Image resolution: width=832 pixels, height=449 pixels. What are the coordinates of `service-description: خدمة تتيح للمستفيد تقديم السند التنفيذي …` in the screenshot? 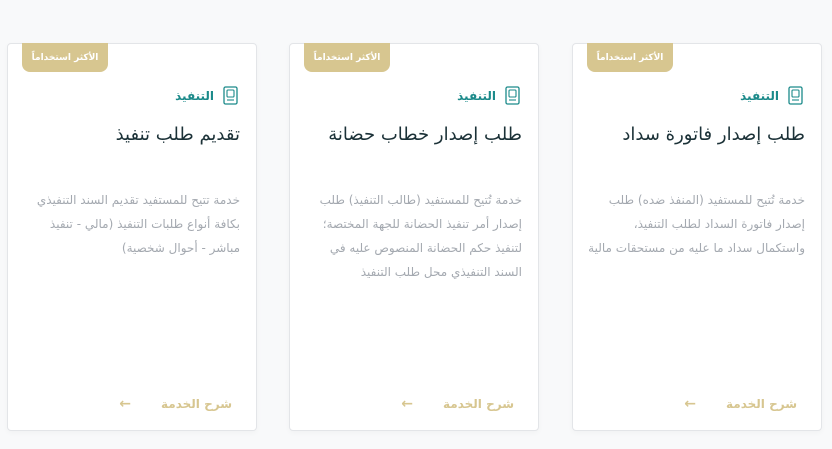 It's located at (138, 224).